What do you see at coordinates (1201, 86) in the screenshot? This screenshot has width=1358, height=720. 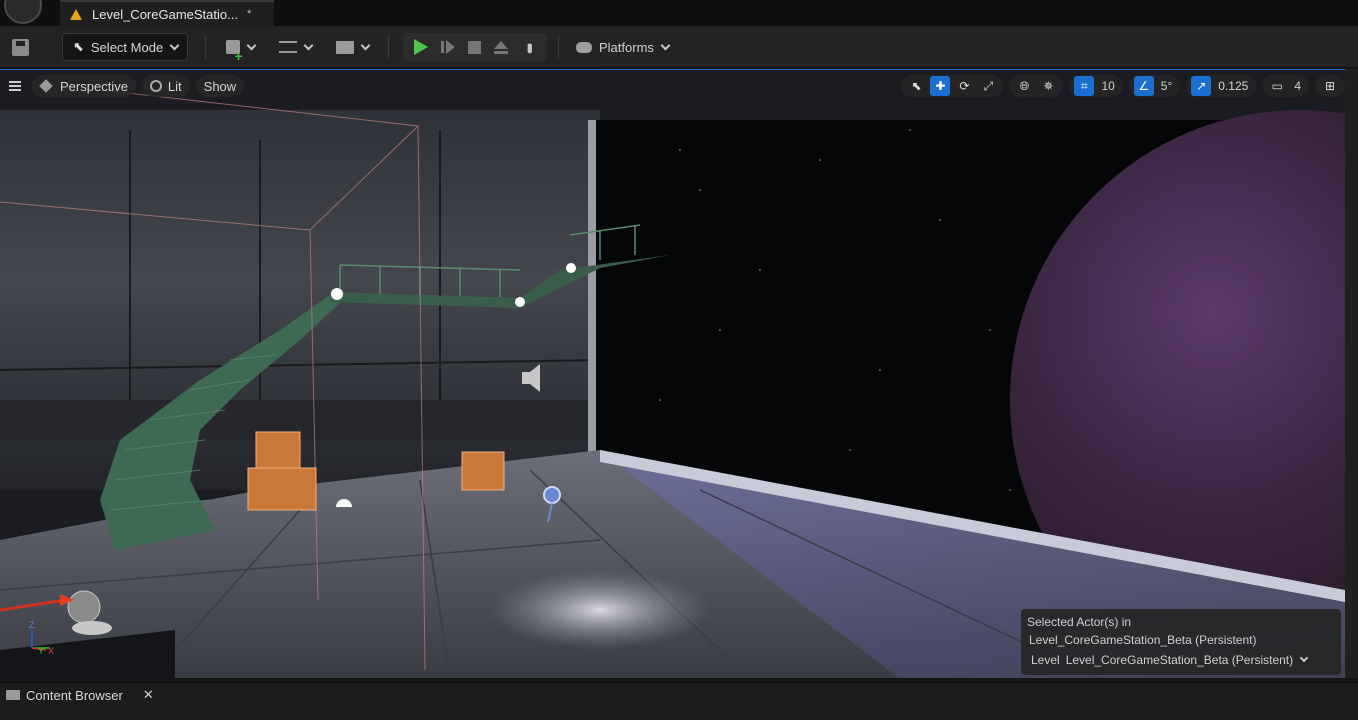 I see `scale-snap-icon: ↗` at bounding box center [1201, 86].